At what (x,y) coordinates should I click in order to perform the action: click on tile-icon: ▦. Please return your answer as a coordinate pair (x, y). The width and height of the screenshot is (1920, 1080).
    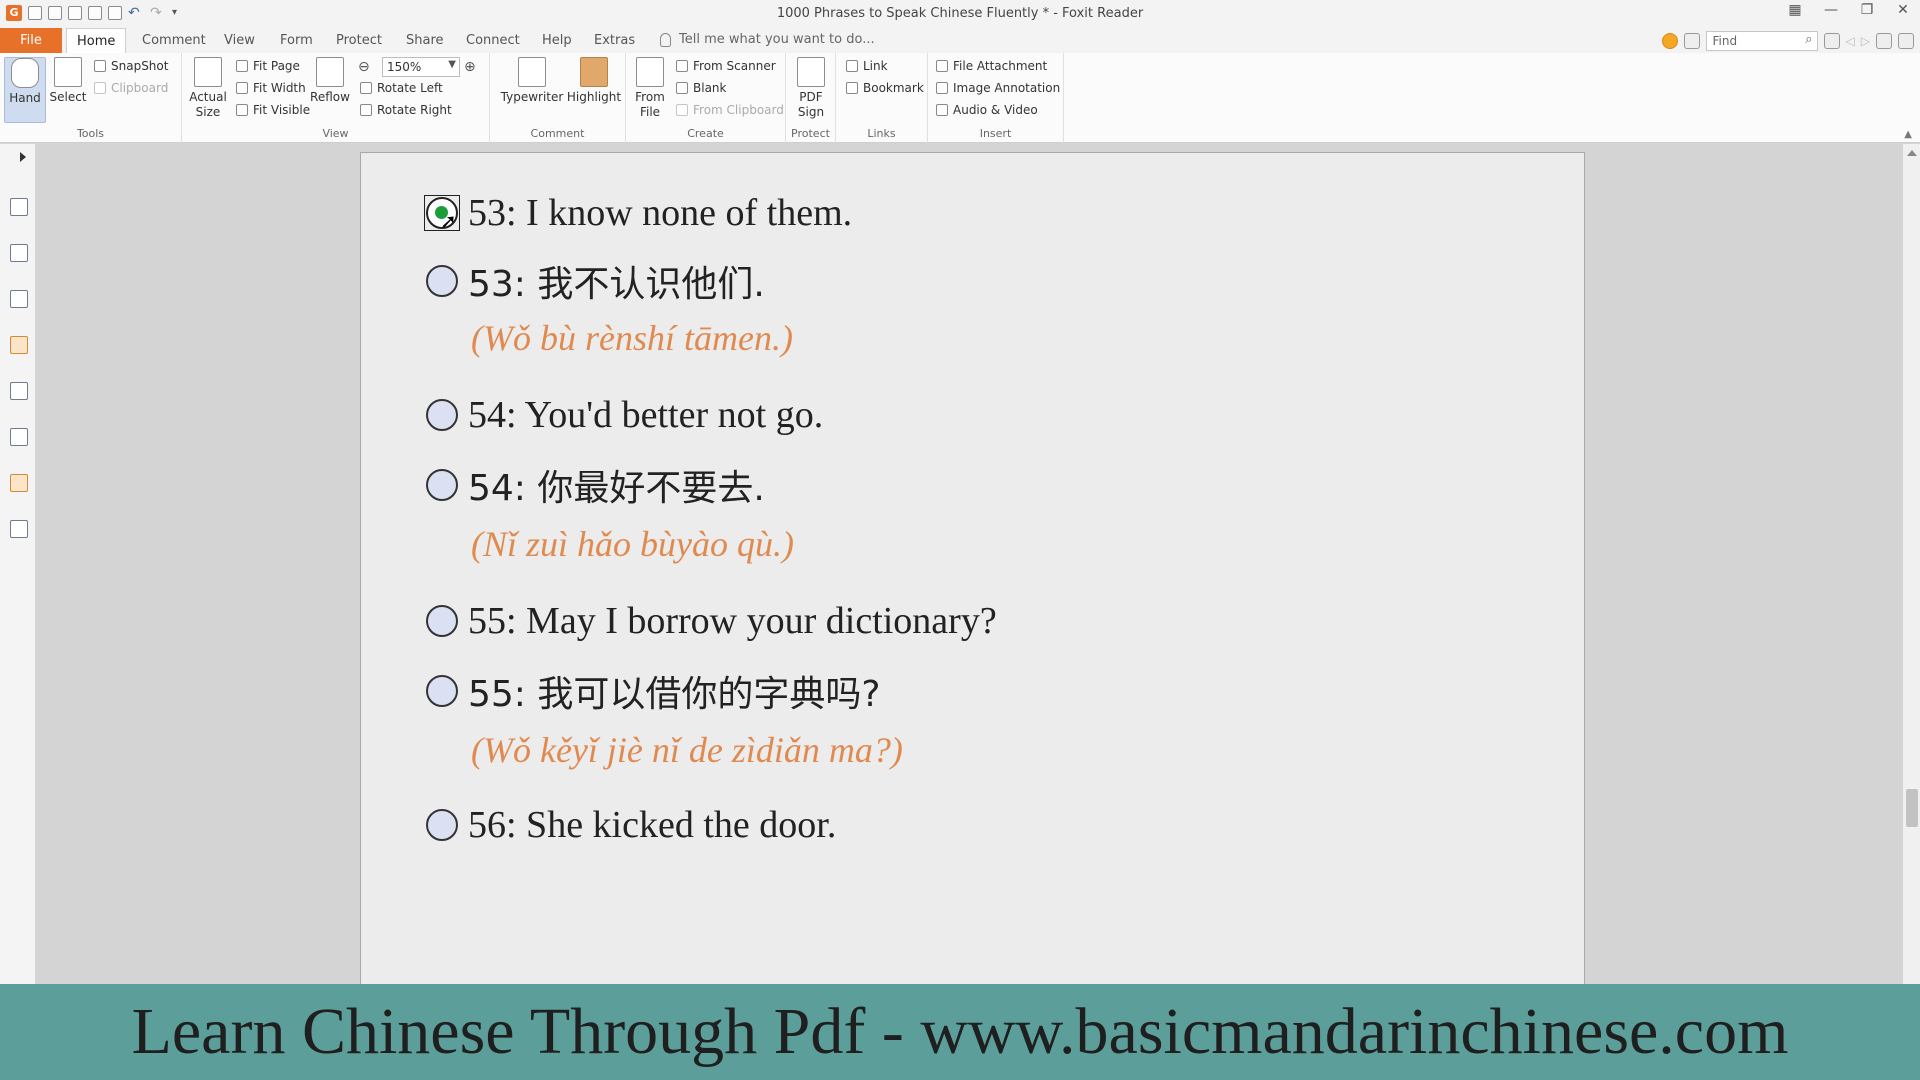
    Looking at the image, I should click on (1795, 10).